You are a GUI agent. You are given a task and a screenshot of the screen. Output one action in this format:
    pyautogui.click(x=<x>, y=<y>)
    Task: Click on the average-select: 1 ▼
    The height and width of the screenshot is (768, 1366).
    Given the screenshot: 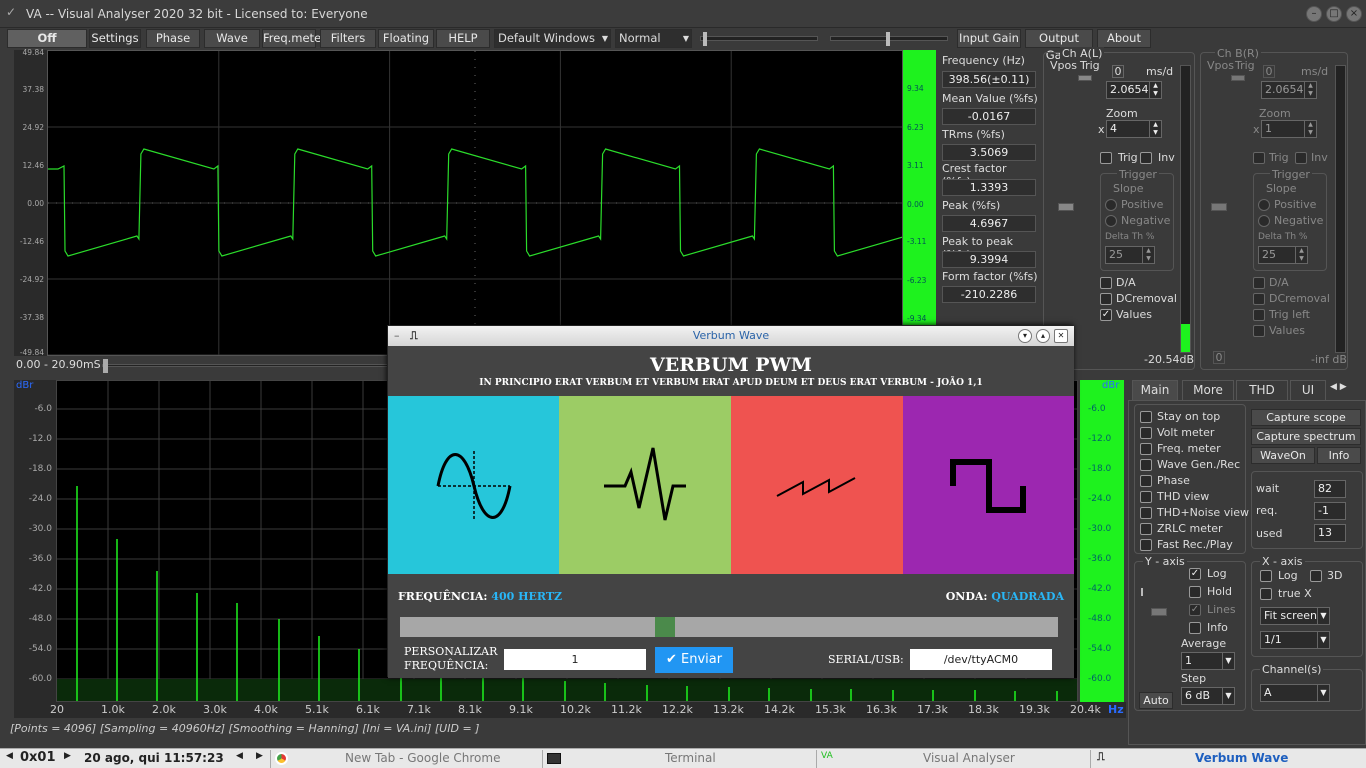 What is the action you would take?
    pyautogui.click(x=1208, y=661)
    